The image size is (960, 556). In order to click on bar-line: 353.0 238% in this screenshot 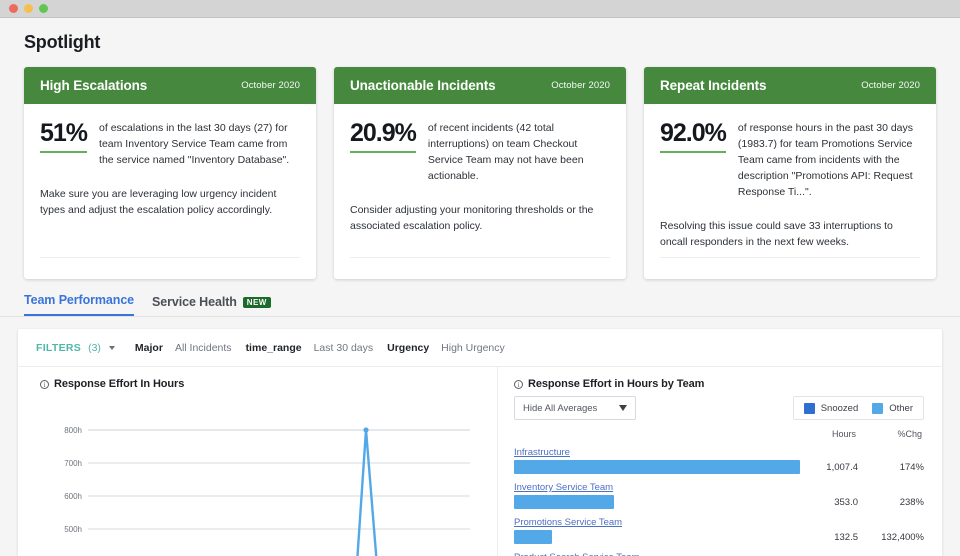, I will do `click(719, 502)`.